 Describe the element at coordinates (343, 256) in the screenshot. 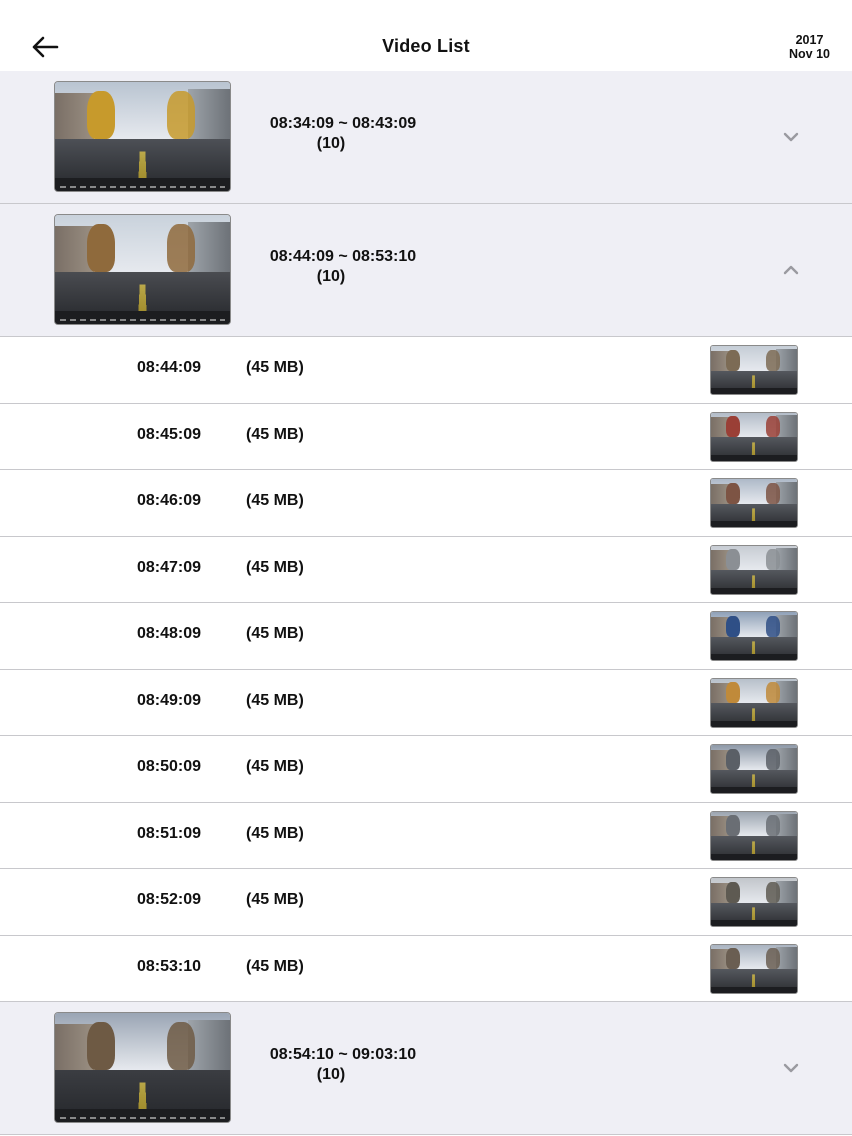

I see `group-range-label: 08:44:09 ~ 08:53:10` at that location.